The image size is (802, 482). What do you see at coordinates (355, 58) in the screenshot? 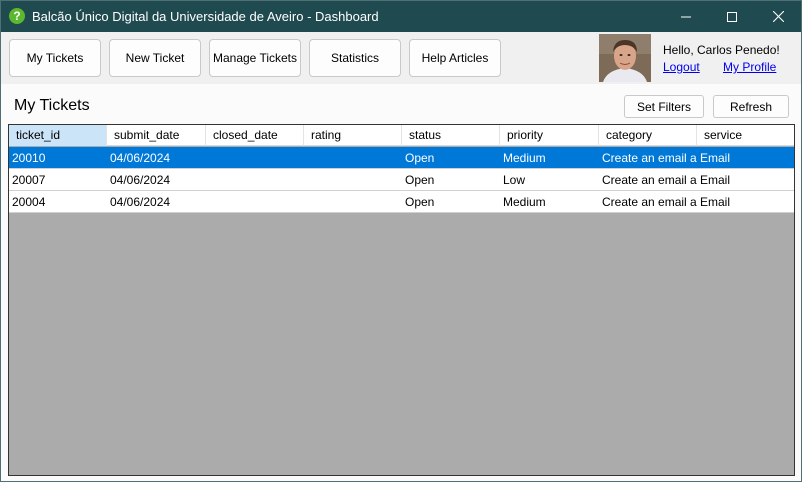
I see `statistics-button: Statistics` at bounding box center [355, 58].